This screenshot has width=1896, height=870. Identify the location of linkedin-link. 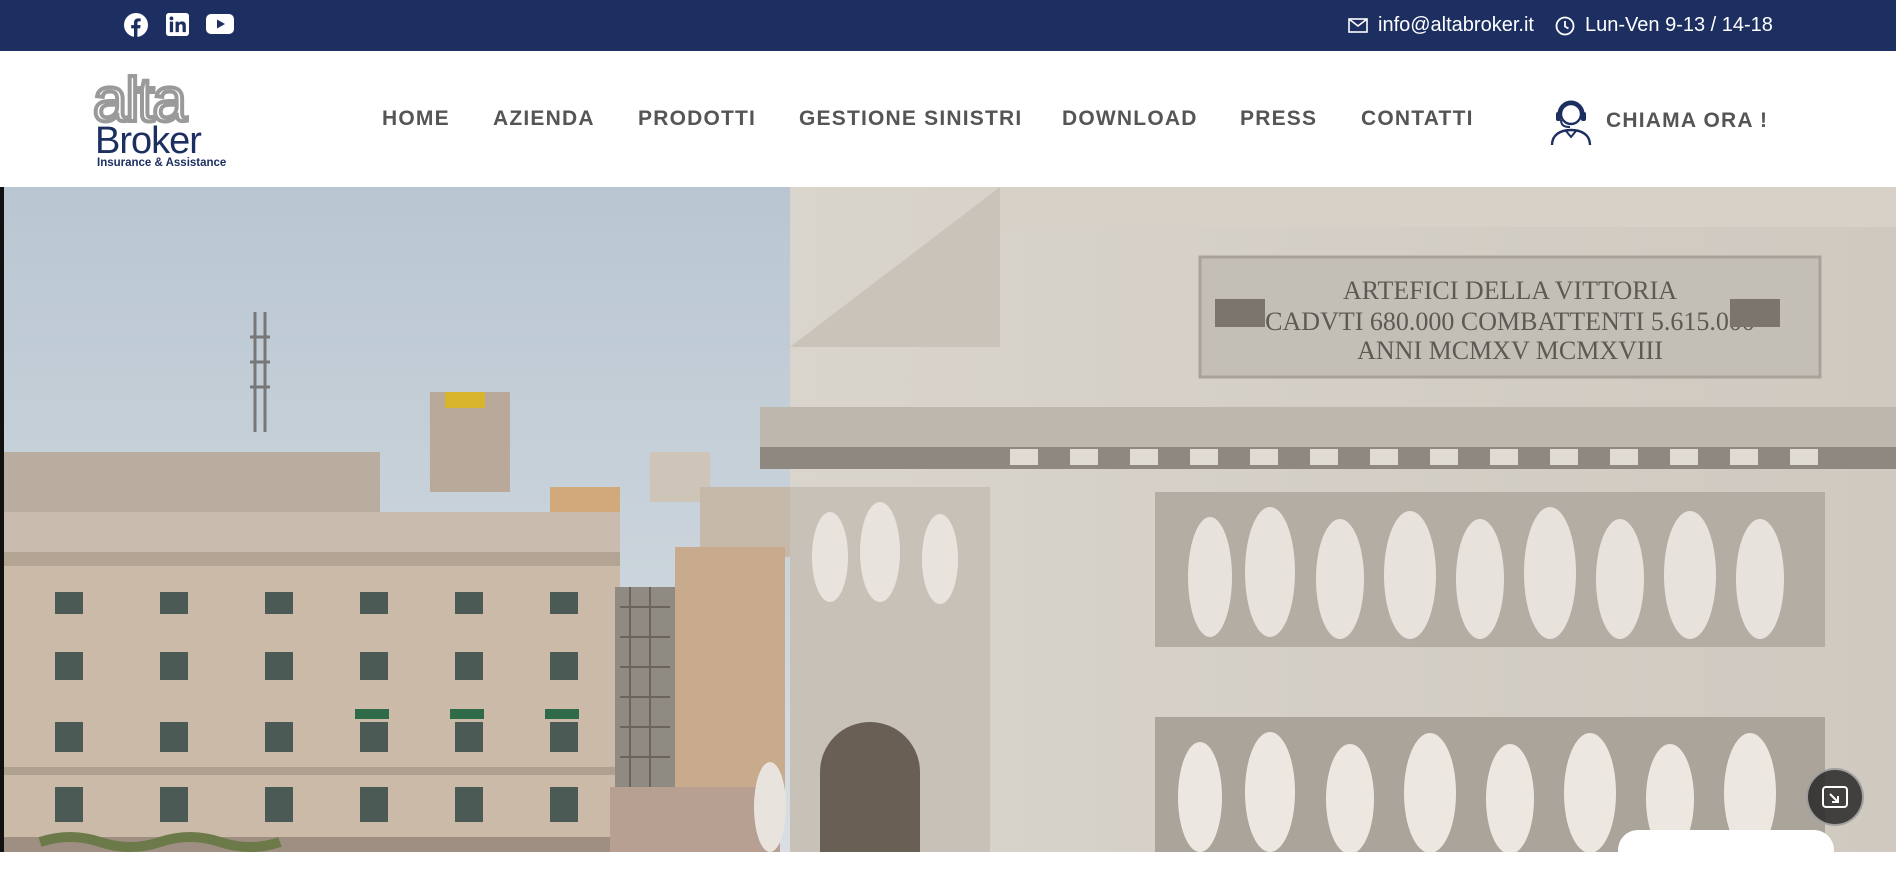
(177, 24).